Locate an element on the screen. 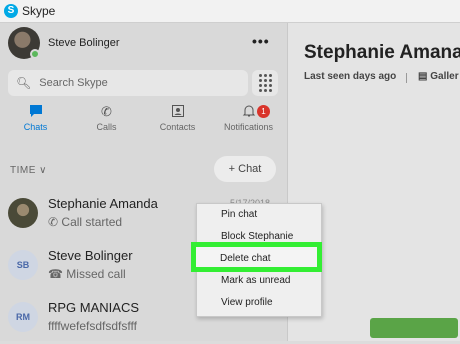  chat-preview: ✆ Call started is located at coordinates (85, 222).